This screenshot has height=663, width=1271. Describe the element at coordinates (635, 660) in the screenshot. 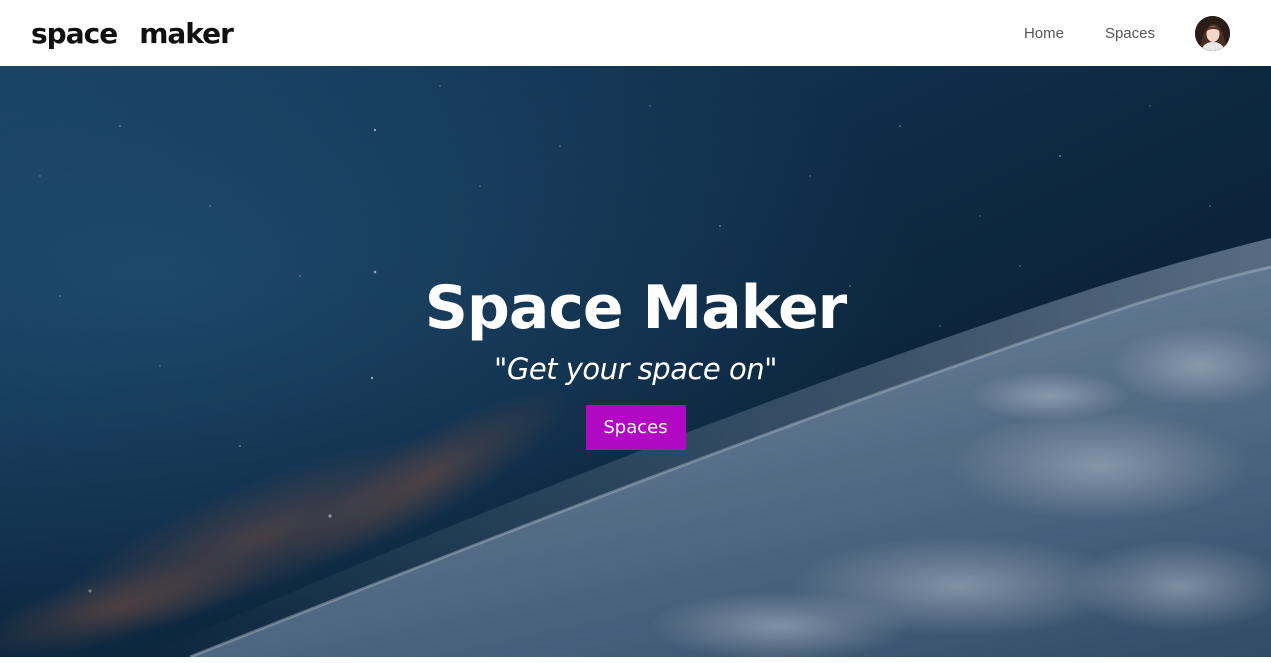

I see `page-bottom-edge` at that location.